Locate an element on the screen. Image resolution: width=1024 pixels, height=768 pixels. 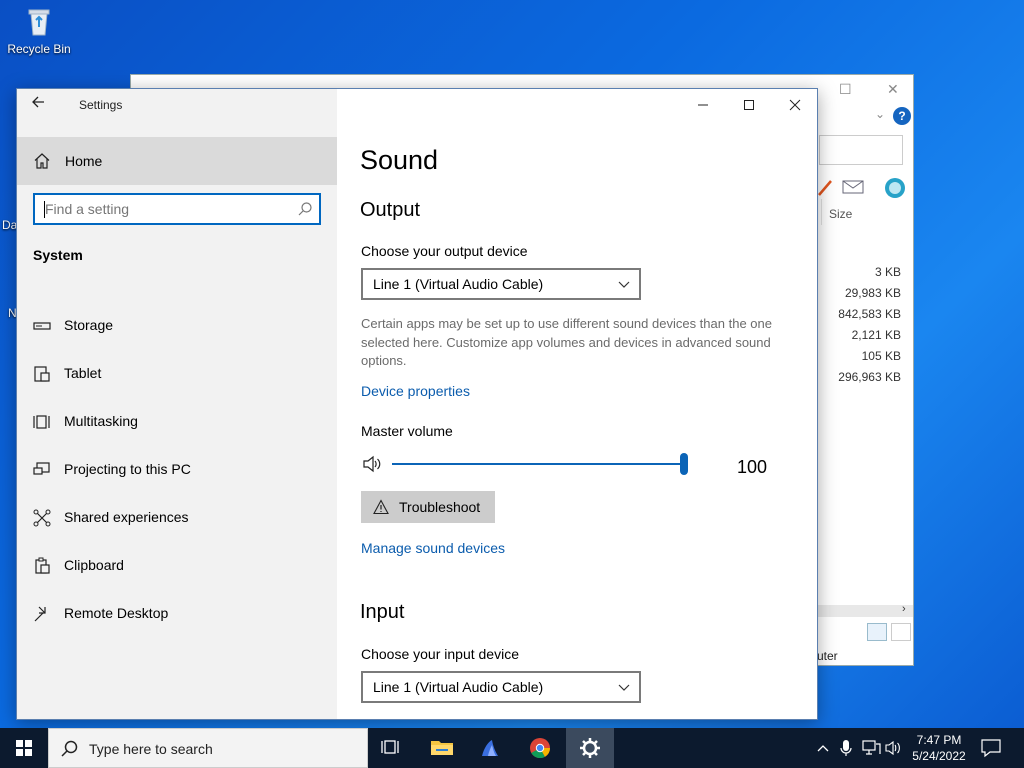
taskbar: Type here to search 7:47 PM 5/24/2022 is located at coordinates (512, 748).